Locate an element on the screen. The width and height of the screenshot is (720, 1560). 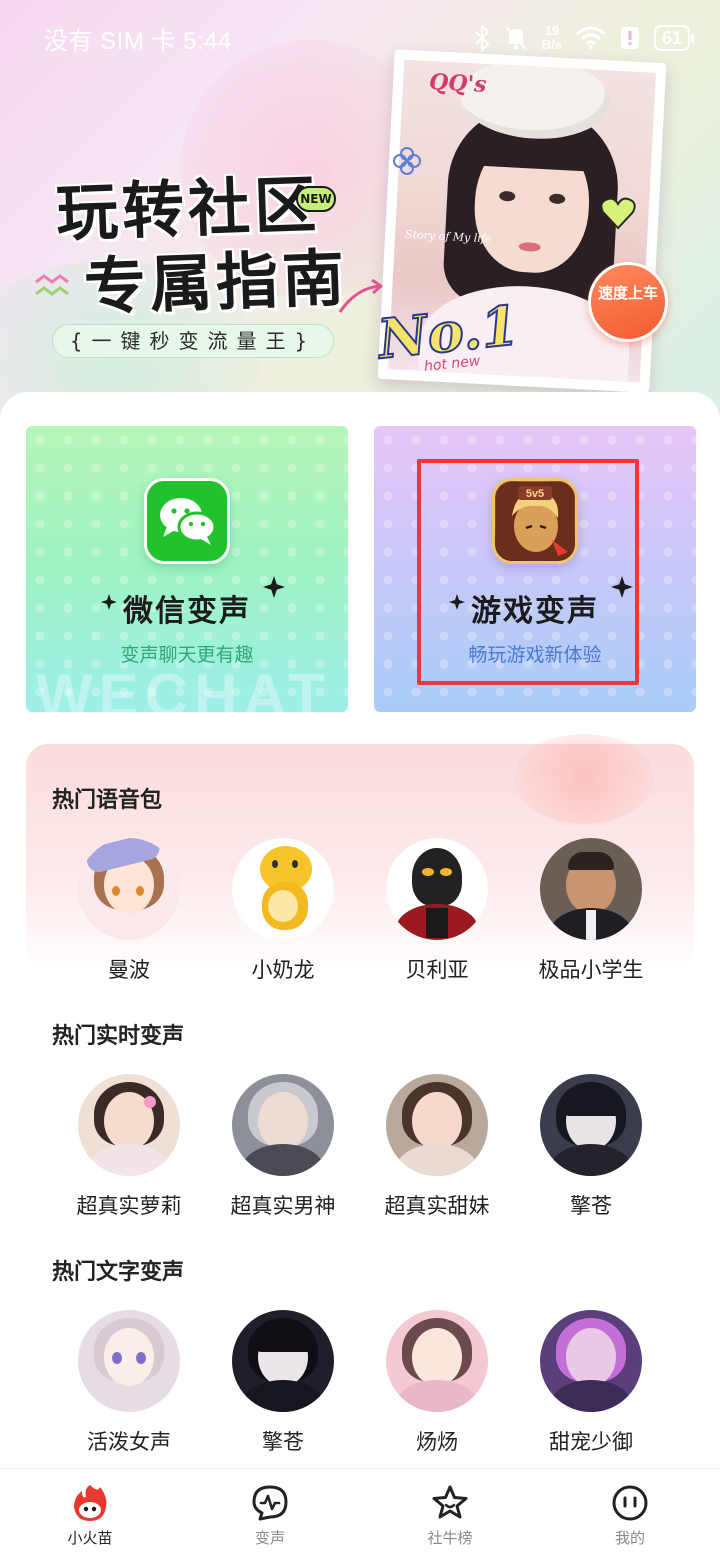
flame-icon is located at coordinates (90, 1503).